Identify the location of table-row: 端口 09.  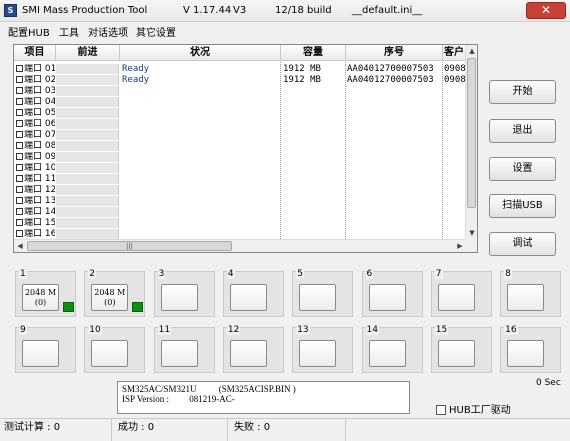
(240, 157).